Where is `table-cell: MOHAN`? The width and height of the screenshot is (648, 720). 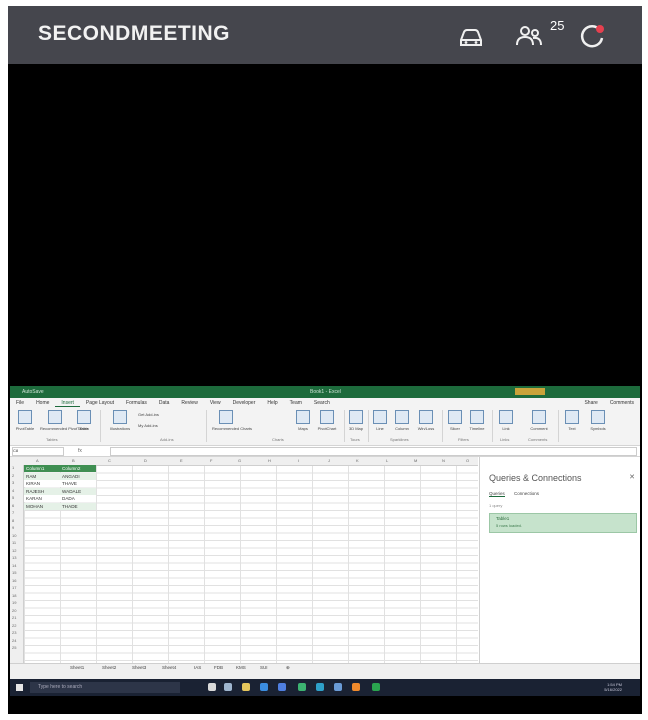 table-cell: MOHAN is located at coordinates (34, 506).